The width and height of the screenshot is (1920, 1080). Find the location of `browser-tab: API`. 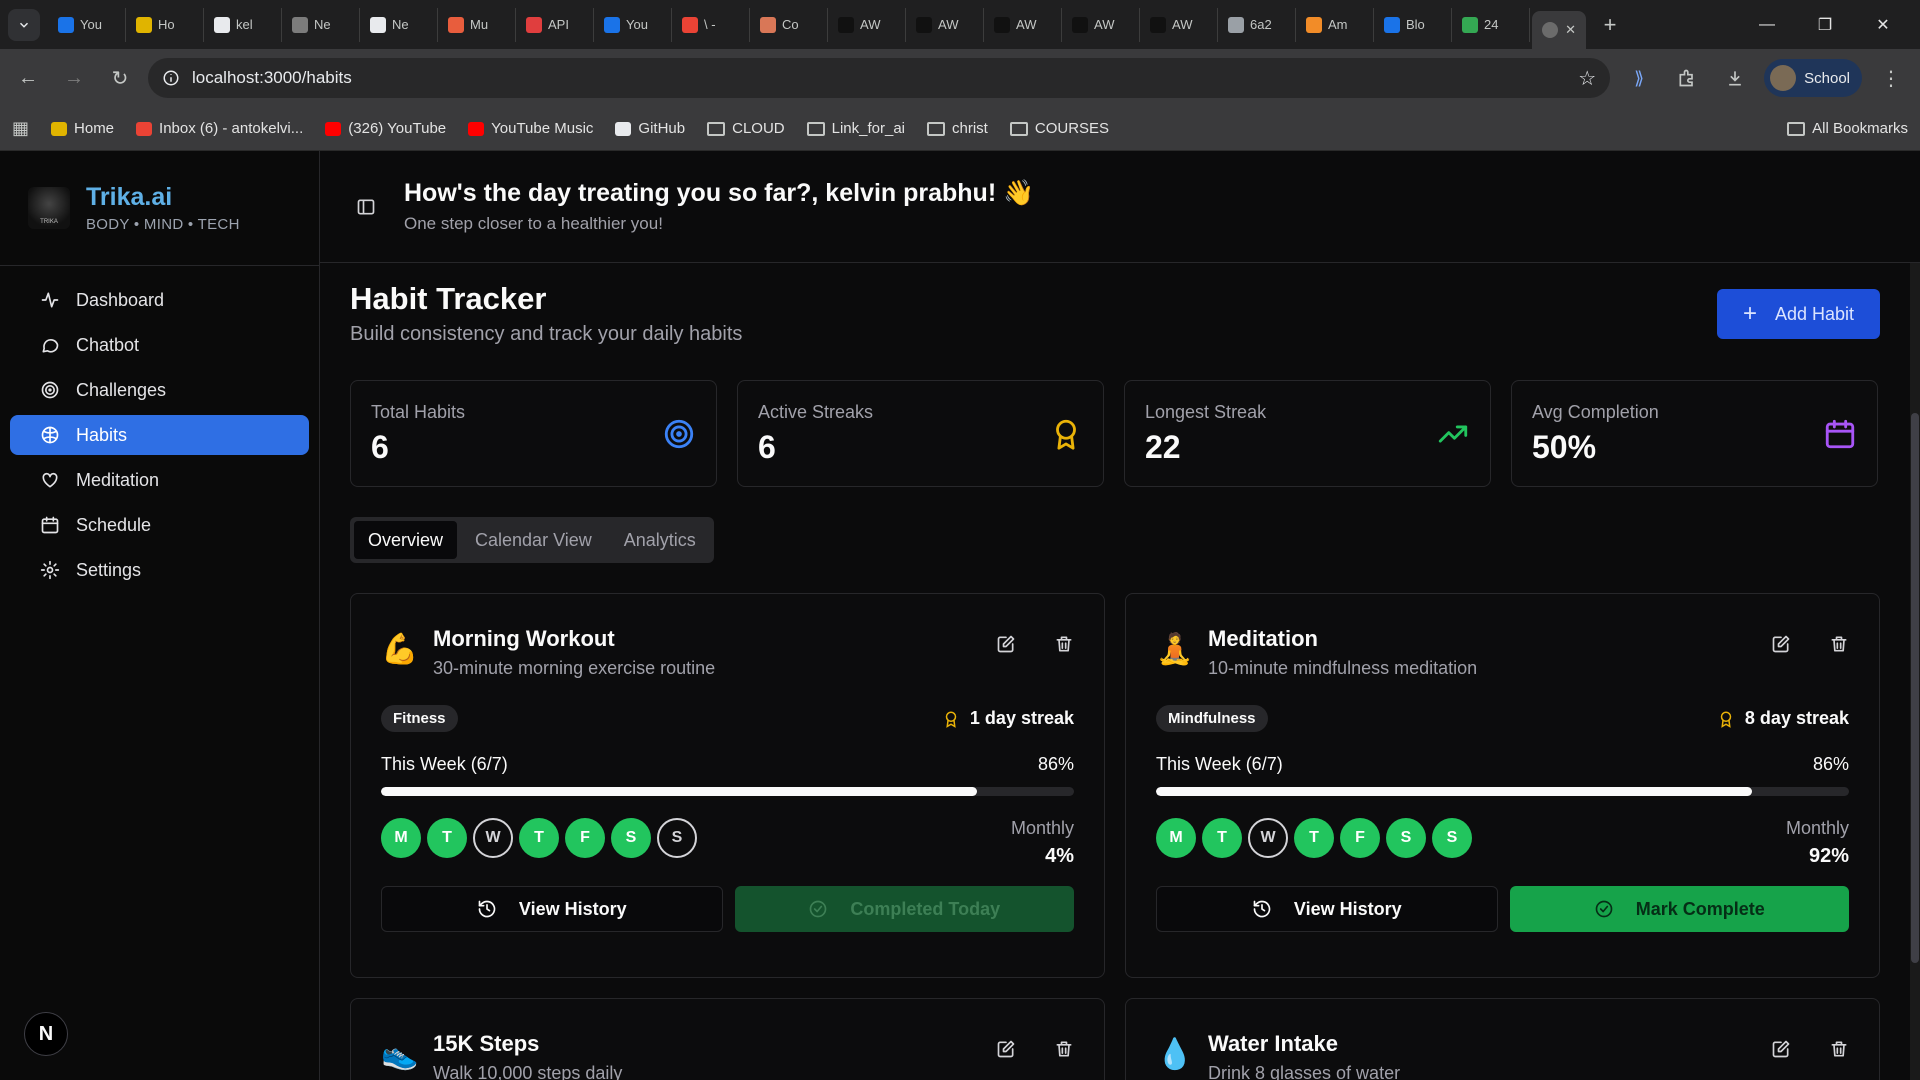

browser-tab: API is located at coordinates (555, 24).